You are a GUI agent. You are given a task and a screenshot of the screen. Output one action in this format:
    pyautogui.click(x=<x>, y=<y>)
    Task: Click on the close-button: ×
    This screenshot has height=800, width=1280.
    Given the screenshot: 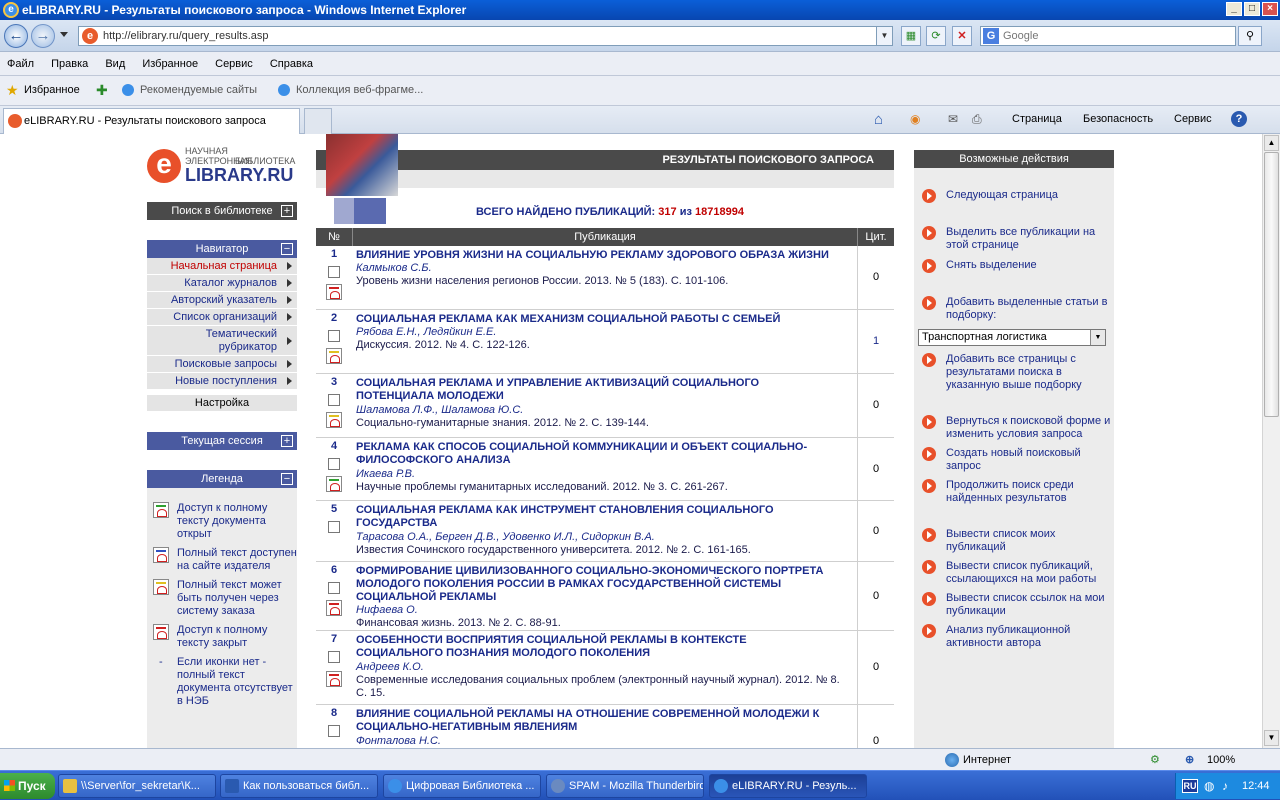 What is the action you would take?
    pyautogui.click(x=1270, y=9)
    